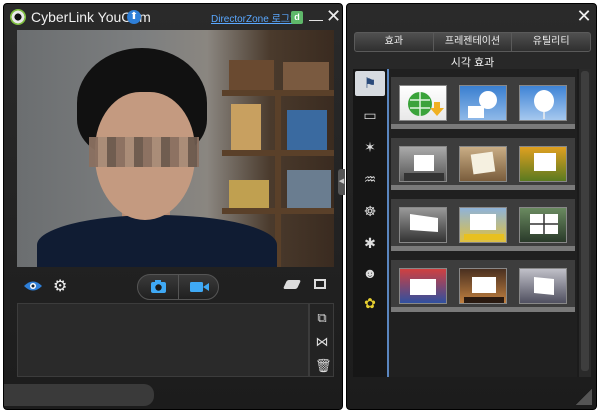 This screenshot has width=600, height=413. Describe the element at coordinates (584, 16) in the screenshot. I see `effects-close-button: ✕` at that location.